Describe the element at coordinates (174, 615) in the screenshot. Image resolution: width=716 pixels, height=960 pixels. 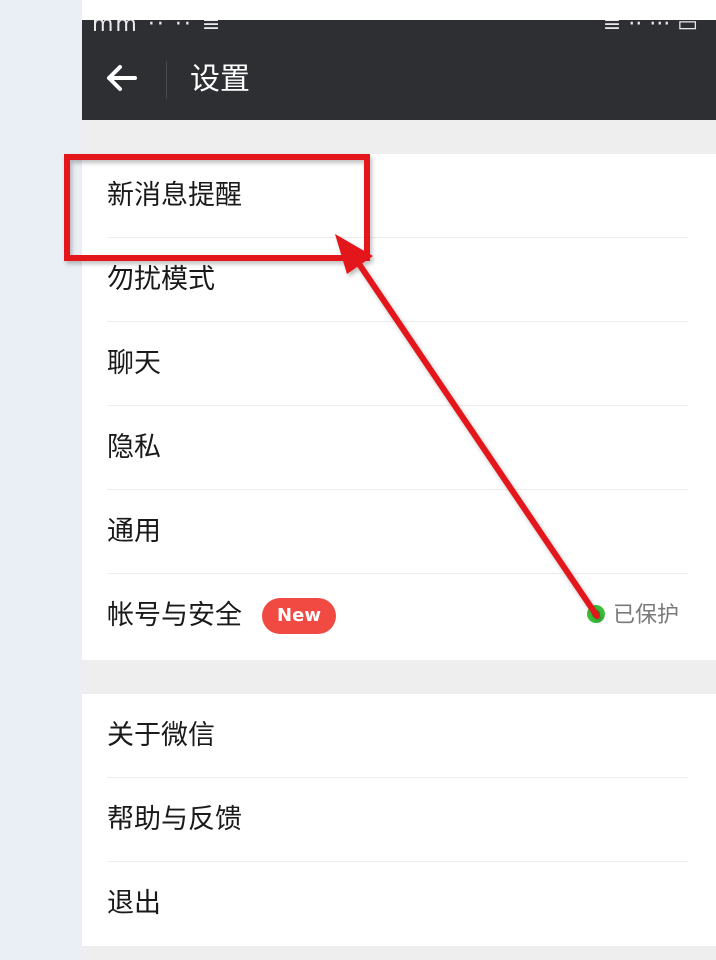
I see `settings-item-label: 帐号与安全` at that location.